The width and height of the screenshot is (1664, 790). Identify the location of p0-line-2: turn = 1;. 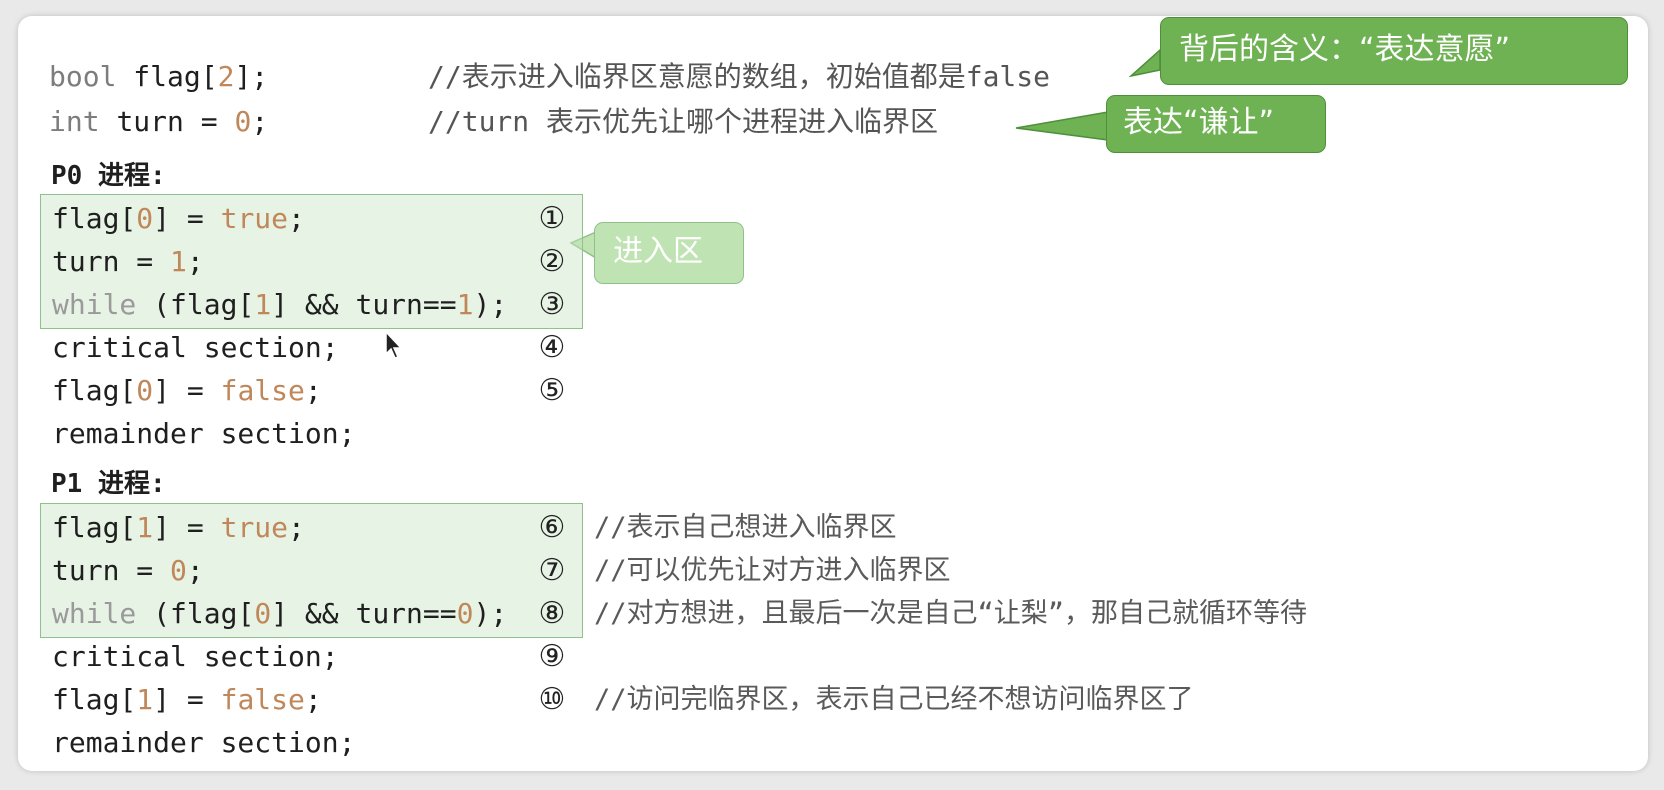
(128, 261).